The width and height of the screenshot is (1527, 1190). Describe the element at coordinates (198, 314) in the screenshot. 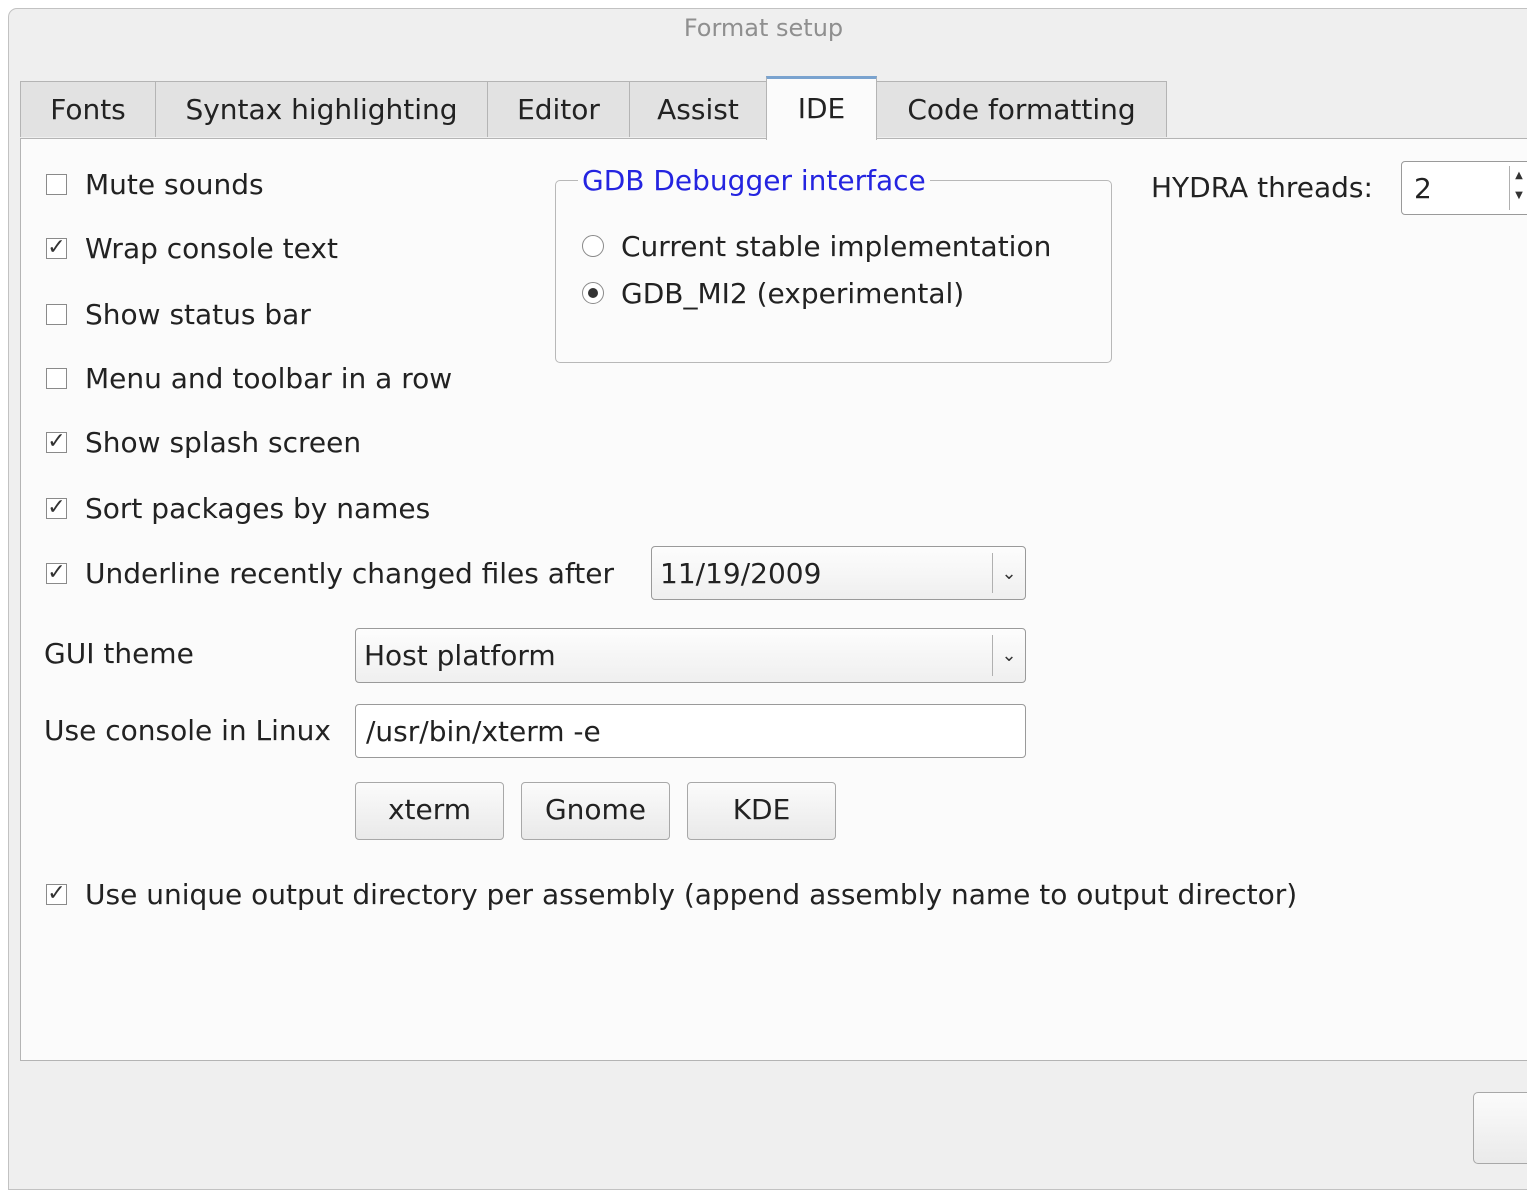

I see `checkbox-label: Show status bar` at that location.